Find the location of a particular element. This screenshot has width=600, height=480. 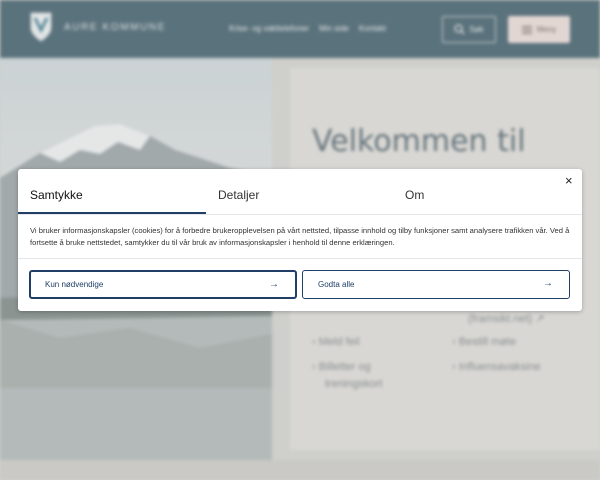

accept-all-button: Godta alle → is located at coordinates (436, 284).